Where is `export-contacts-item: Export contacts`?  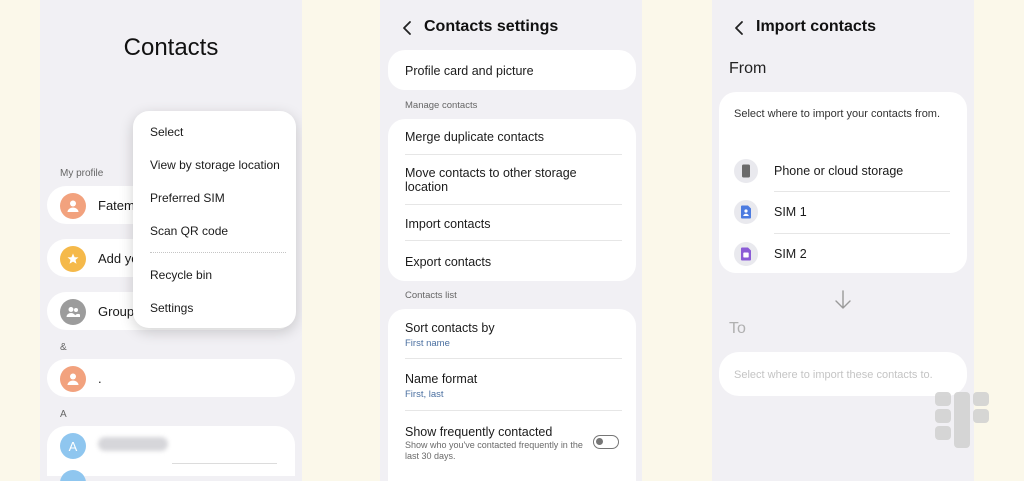 export-contacts-item: Export contacts is located at coordinates (448, 262).